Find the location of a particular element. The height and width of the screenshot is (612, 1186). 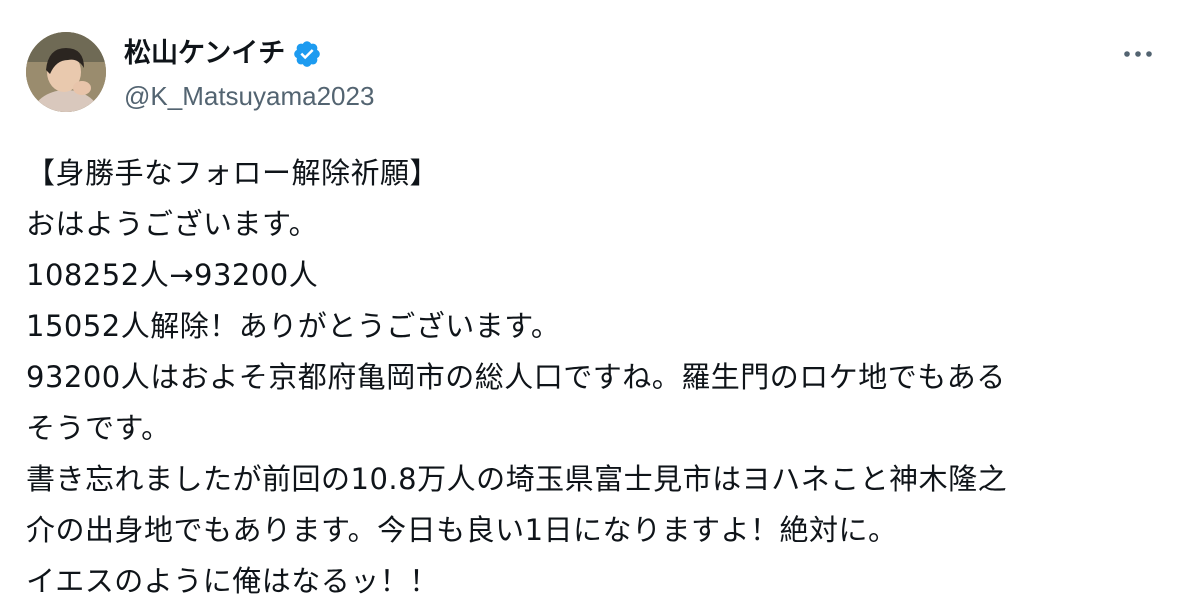

author-block: 松山ケンイチ @K_Matsuyama2023 is located at coordinates (249, 74).